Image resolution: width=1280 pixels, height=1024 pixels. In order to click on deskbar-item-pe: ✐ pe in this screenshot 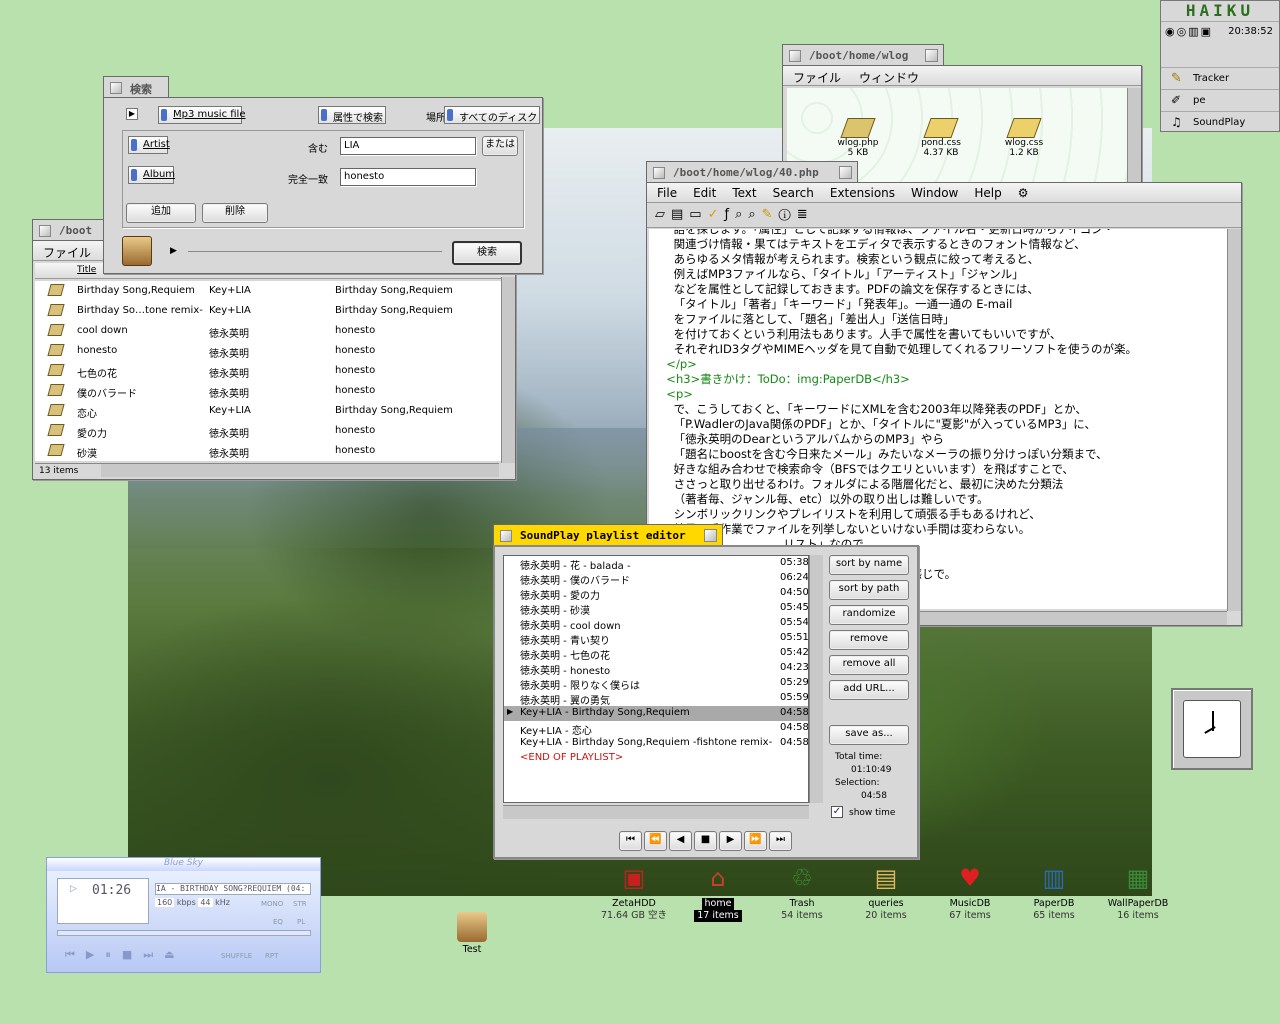, I will do `click(1220, 100)`.